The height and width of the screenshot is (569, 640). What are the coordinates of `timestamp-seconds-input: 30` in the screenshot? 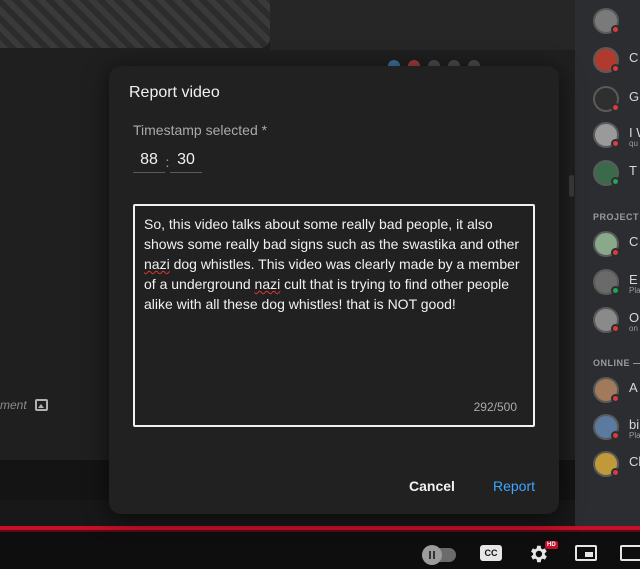 It's located at (186, 161).